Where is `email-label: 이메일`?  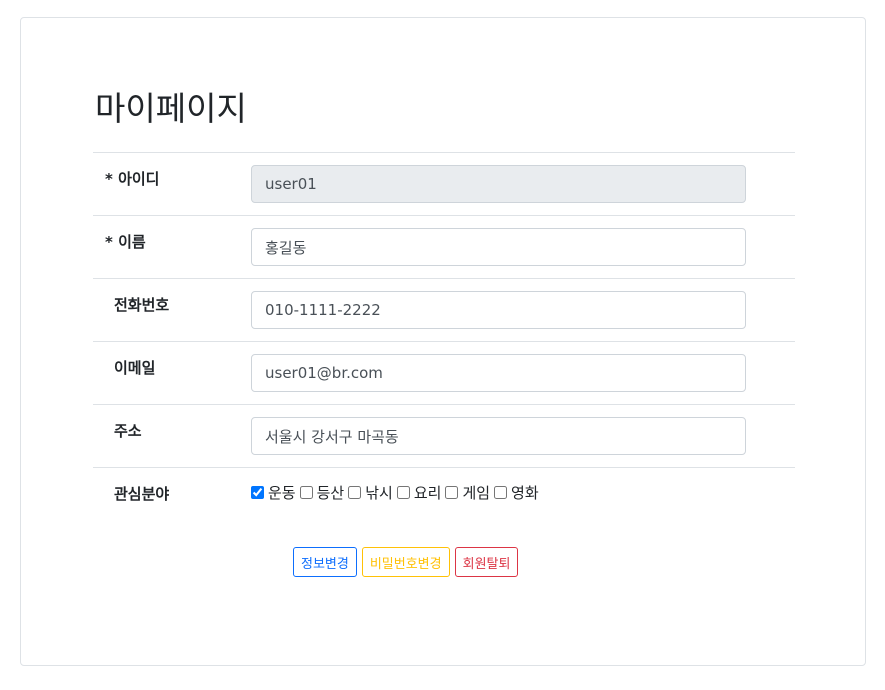
email-label: 이메일 is located at coordinates (135, 368).